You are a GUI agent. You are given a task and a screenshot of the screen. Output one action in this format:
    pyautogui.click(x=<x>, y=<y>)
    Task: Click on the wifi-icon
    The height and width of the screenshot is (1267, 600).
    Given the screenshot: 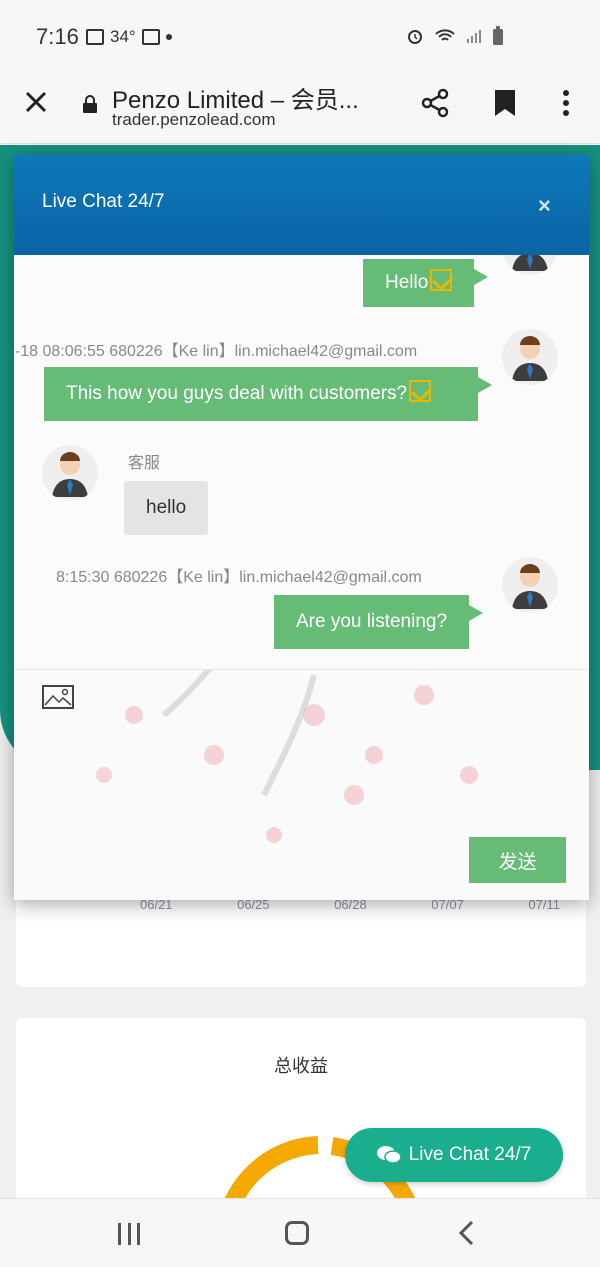 What is the action you would take?
    pyautogui.click(x=445, y=35)
    